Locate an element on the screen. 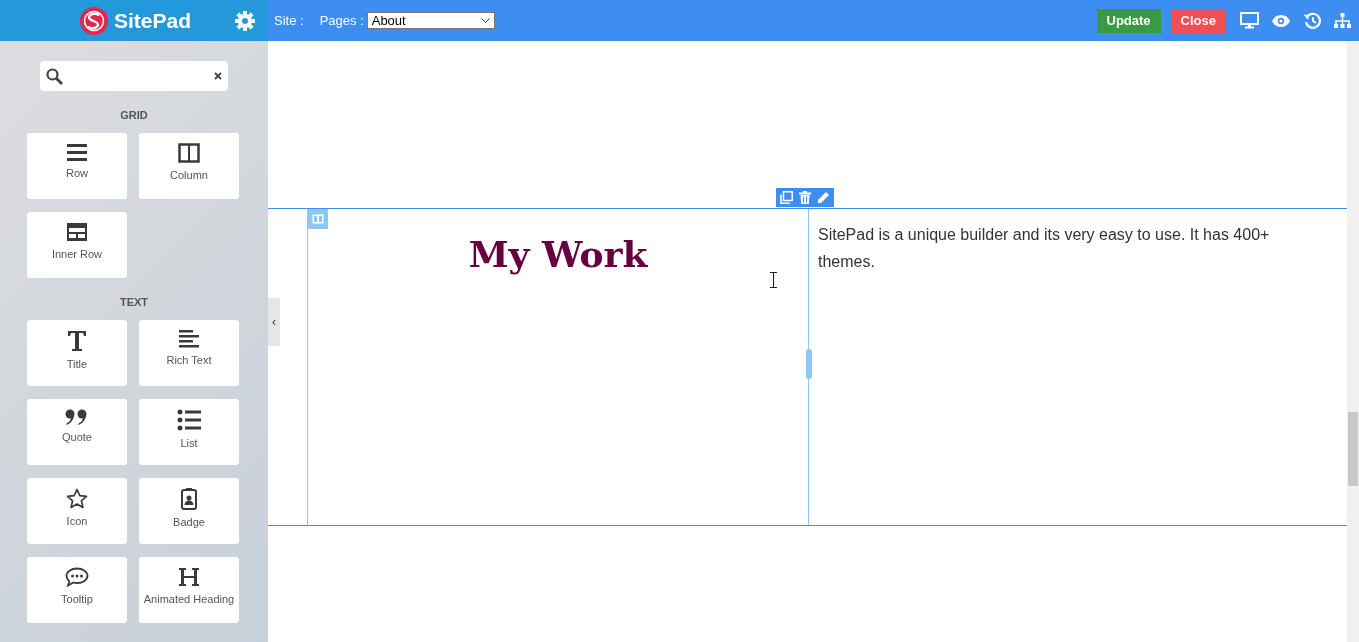 This screenshot has width=1359, height=642. history-icon is located at coordinates (1312, 20).